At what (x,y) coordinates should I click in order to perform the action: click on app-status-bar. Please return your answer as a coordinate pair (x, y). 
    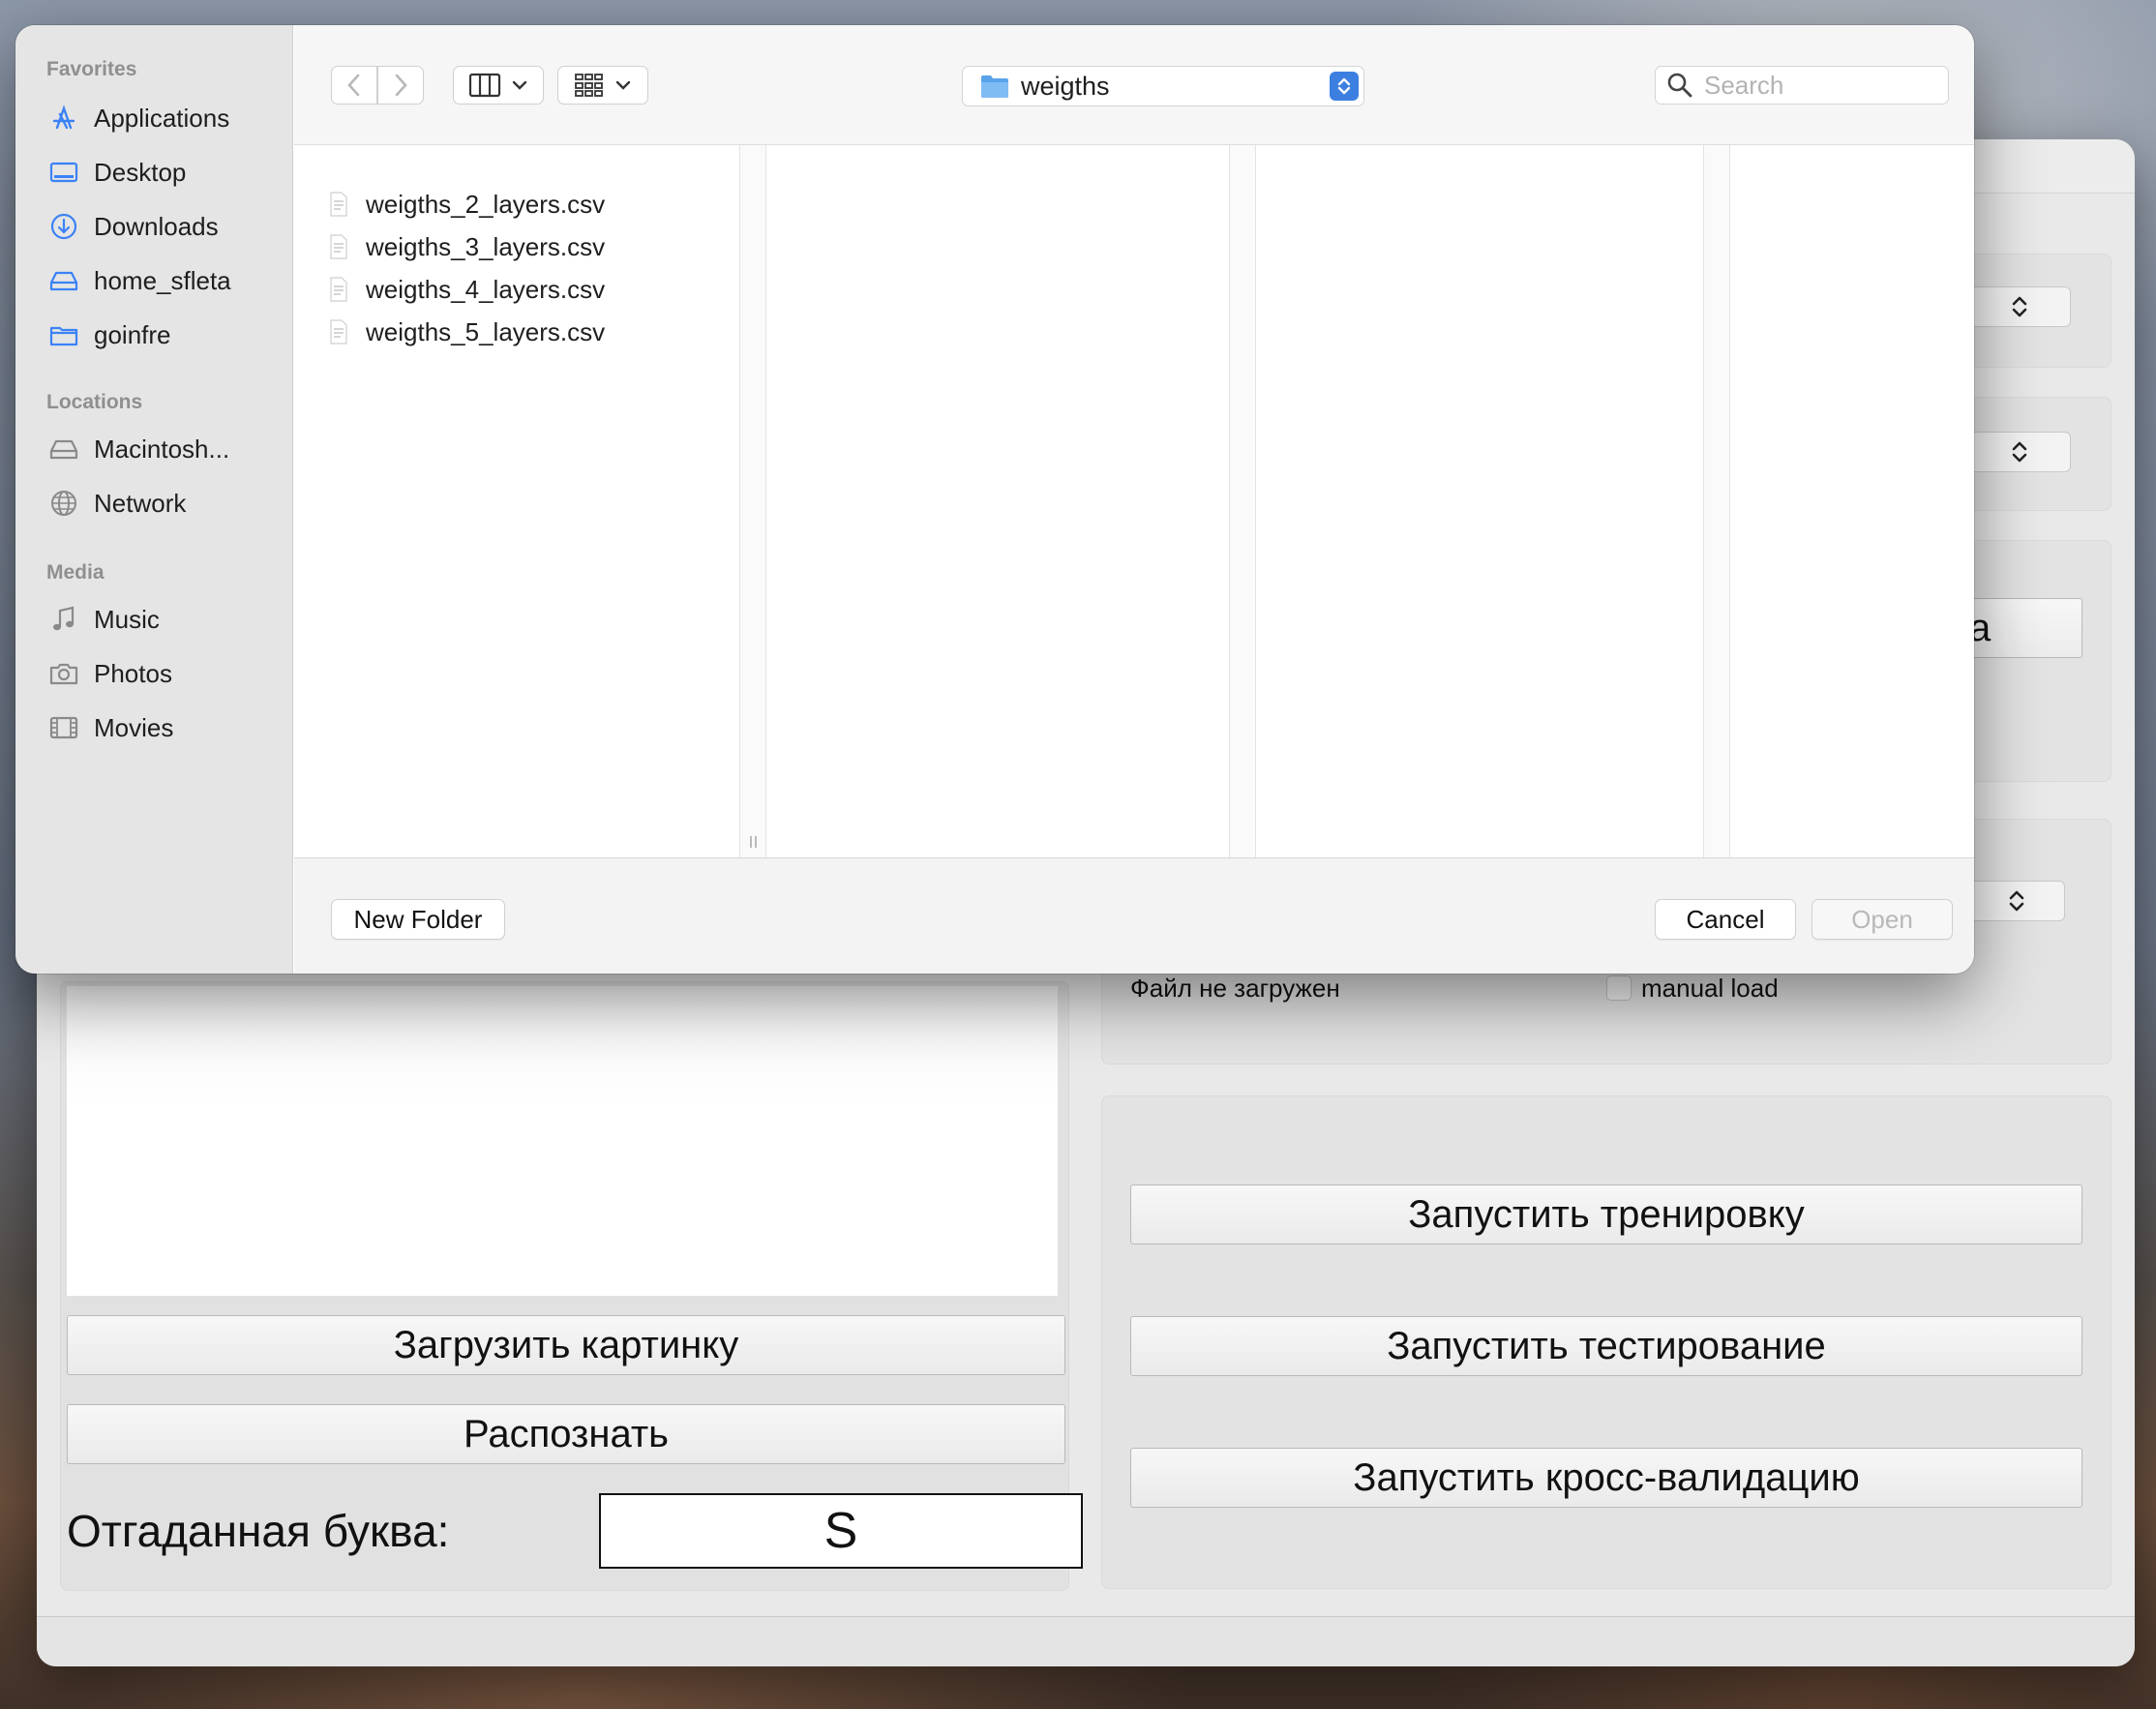
    Looking at the image, I should click on (1086, 1641).